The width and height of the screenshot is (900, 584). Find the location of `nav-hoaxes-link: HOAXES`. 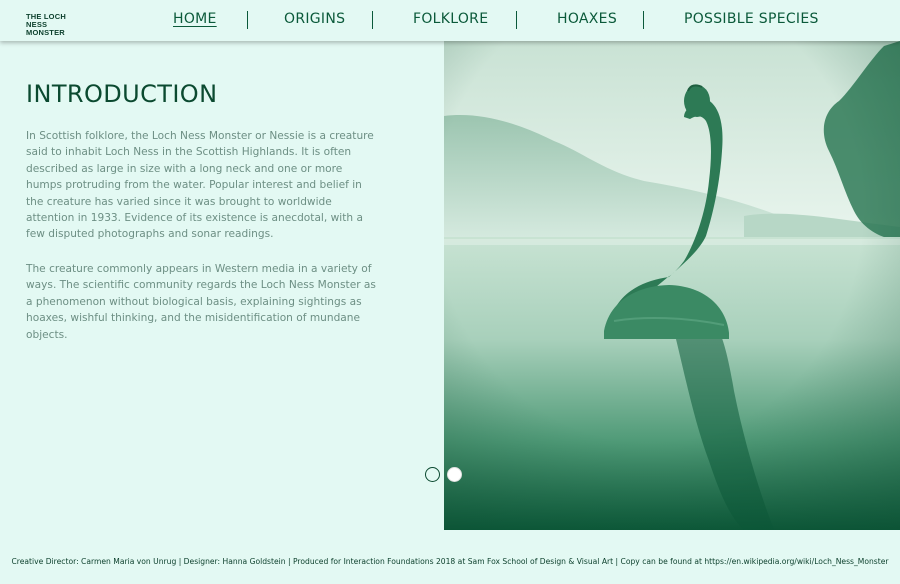

nav-hoaxes-link: HOAXES is located at coordinates (587, 21).